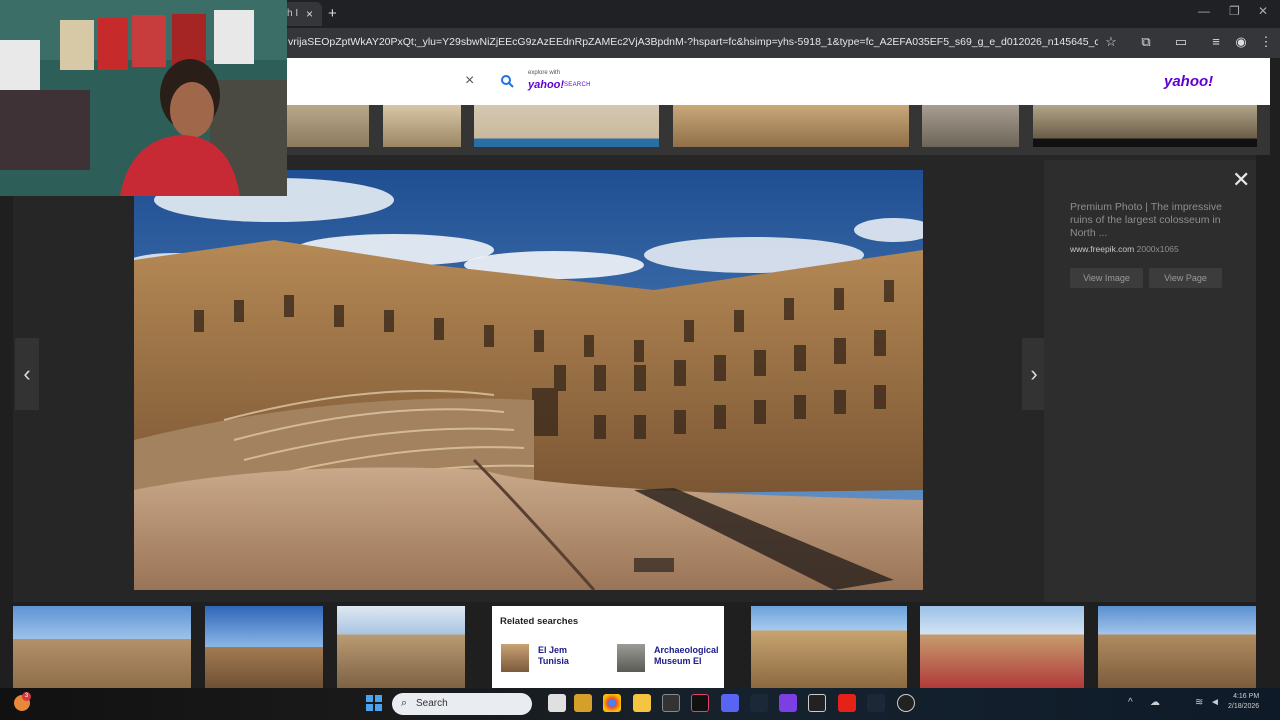 The image size is (1280, 720). I want to click on clock-time: 4:16 PM, so click(1246, 696).